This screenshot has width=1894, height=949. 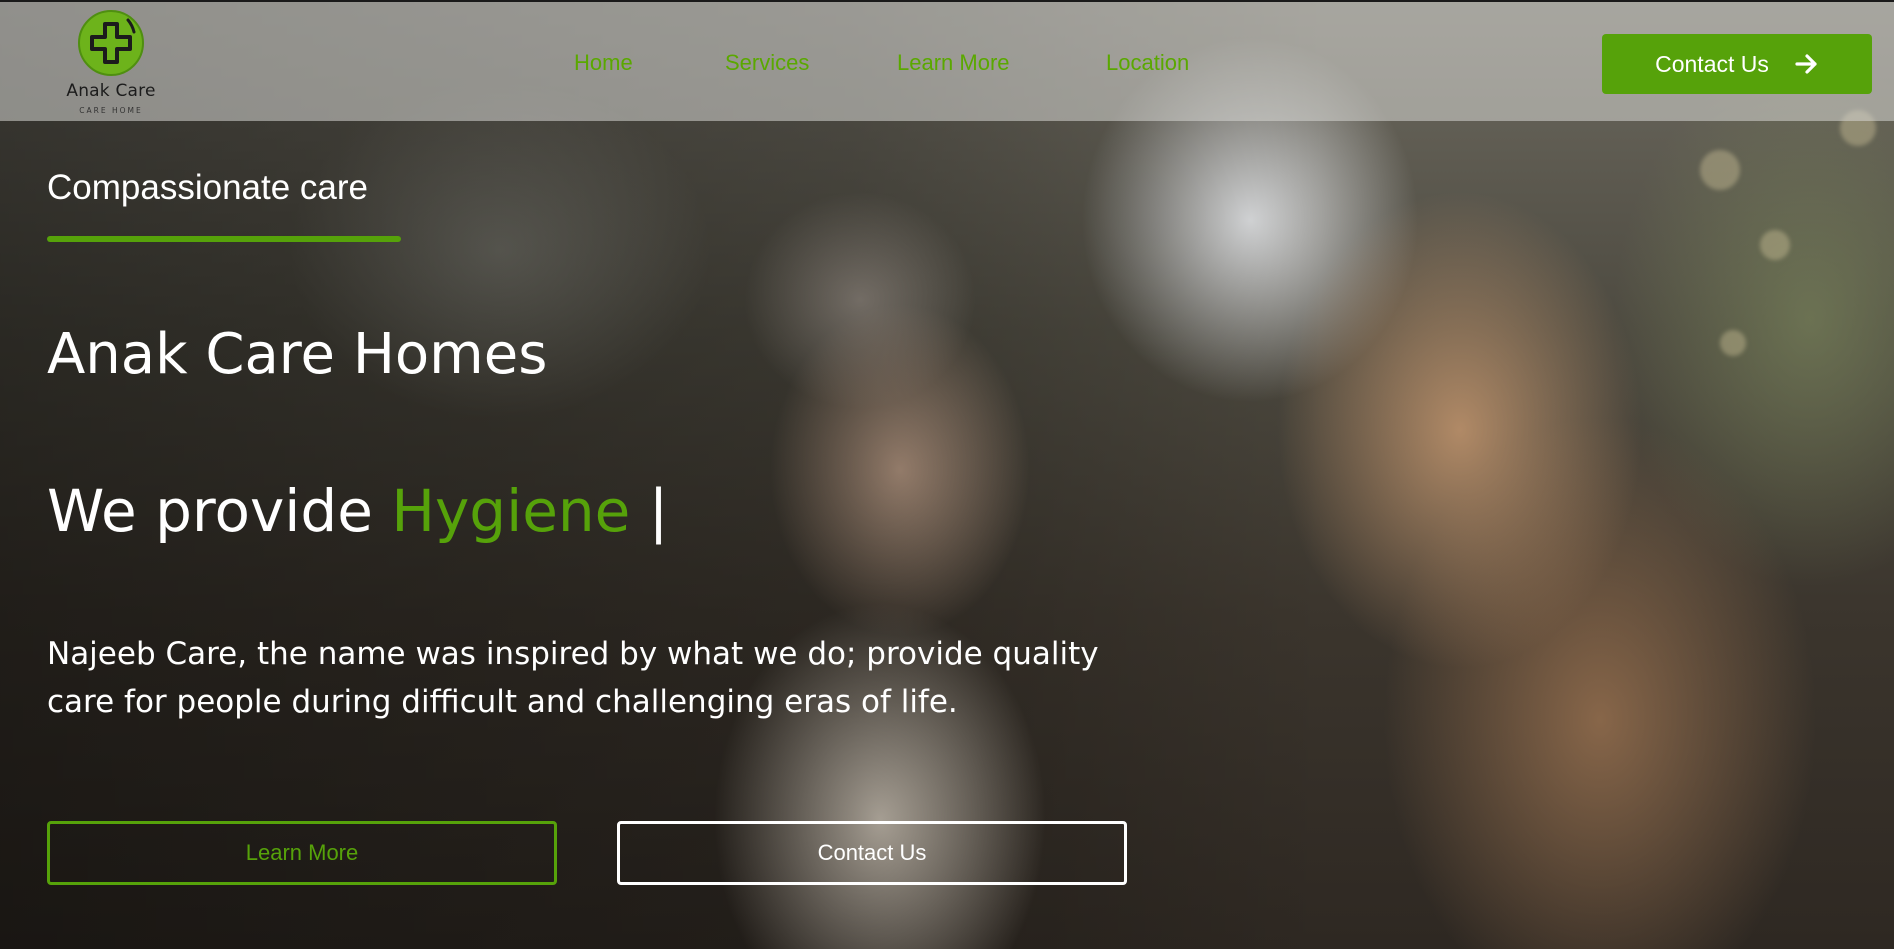 What do you see at coordinates (297, 354) in the screenshot?
I see `hero-title: Anak Care Homes` at bounding box center [297, 354].